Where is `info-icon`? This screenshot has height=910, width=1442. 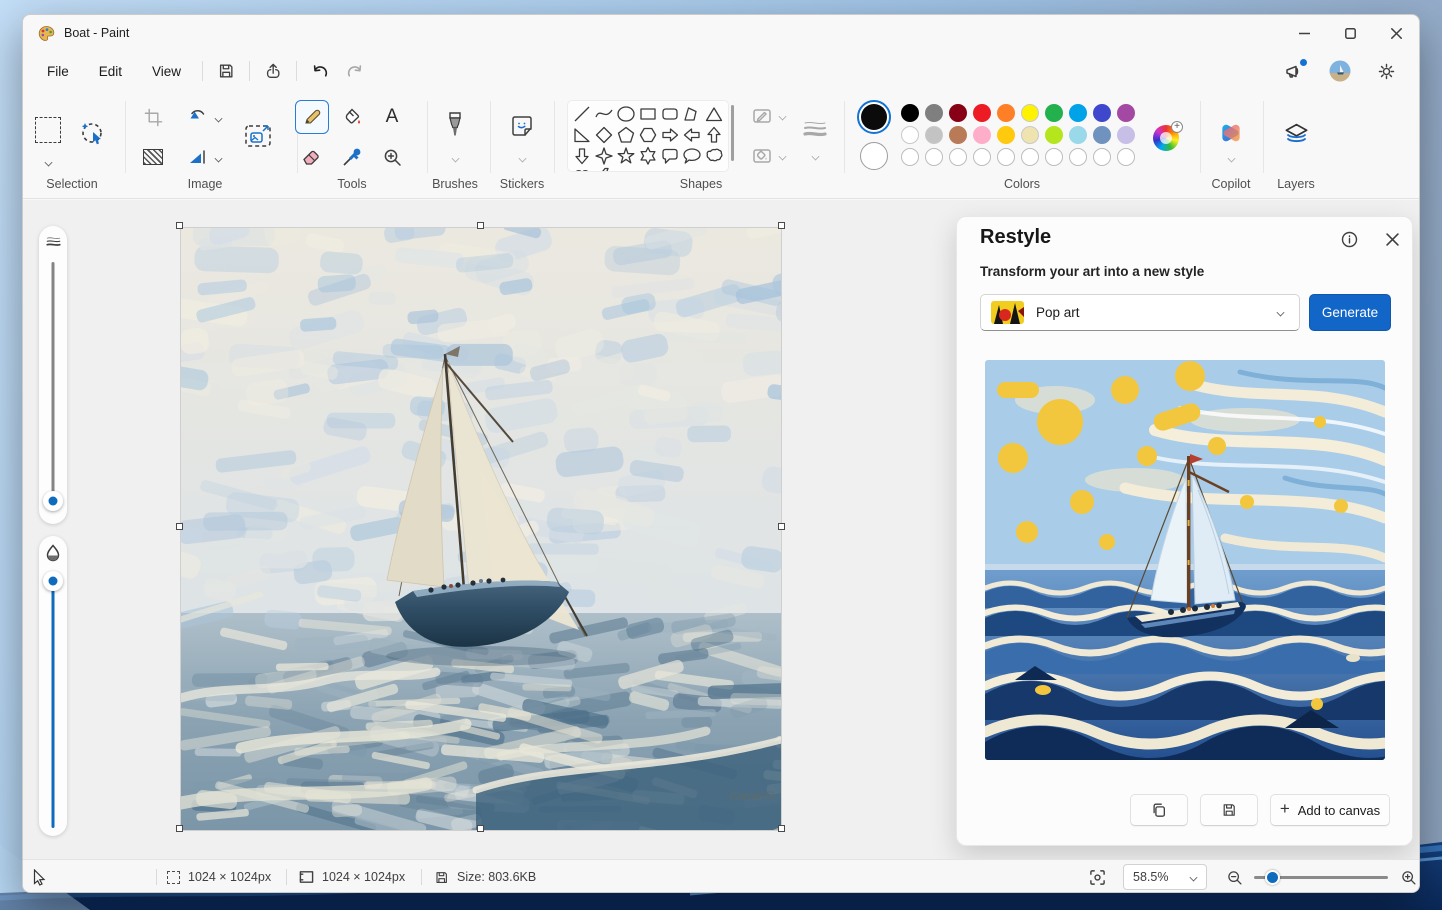 info-icon is located at coordinates (1349, 239).